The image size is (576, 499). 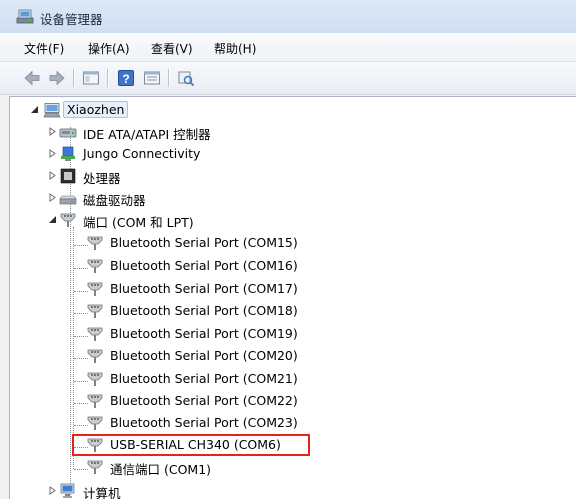 I want to click on processor-icon, so click(x=68, y=176).